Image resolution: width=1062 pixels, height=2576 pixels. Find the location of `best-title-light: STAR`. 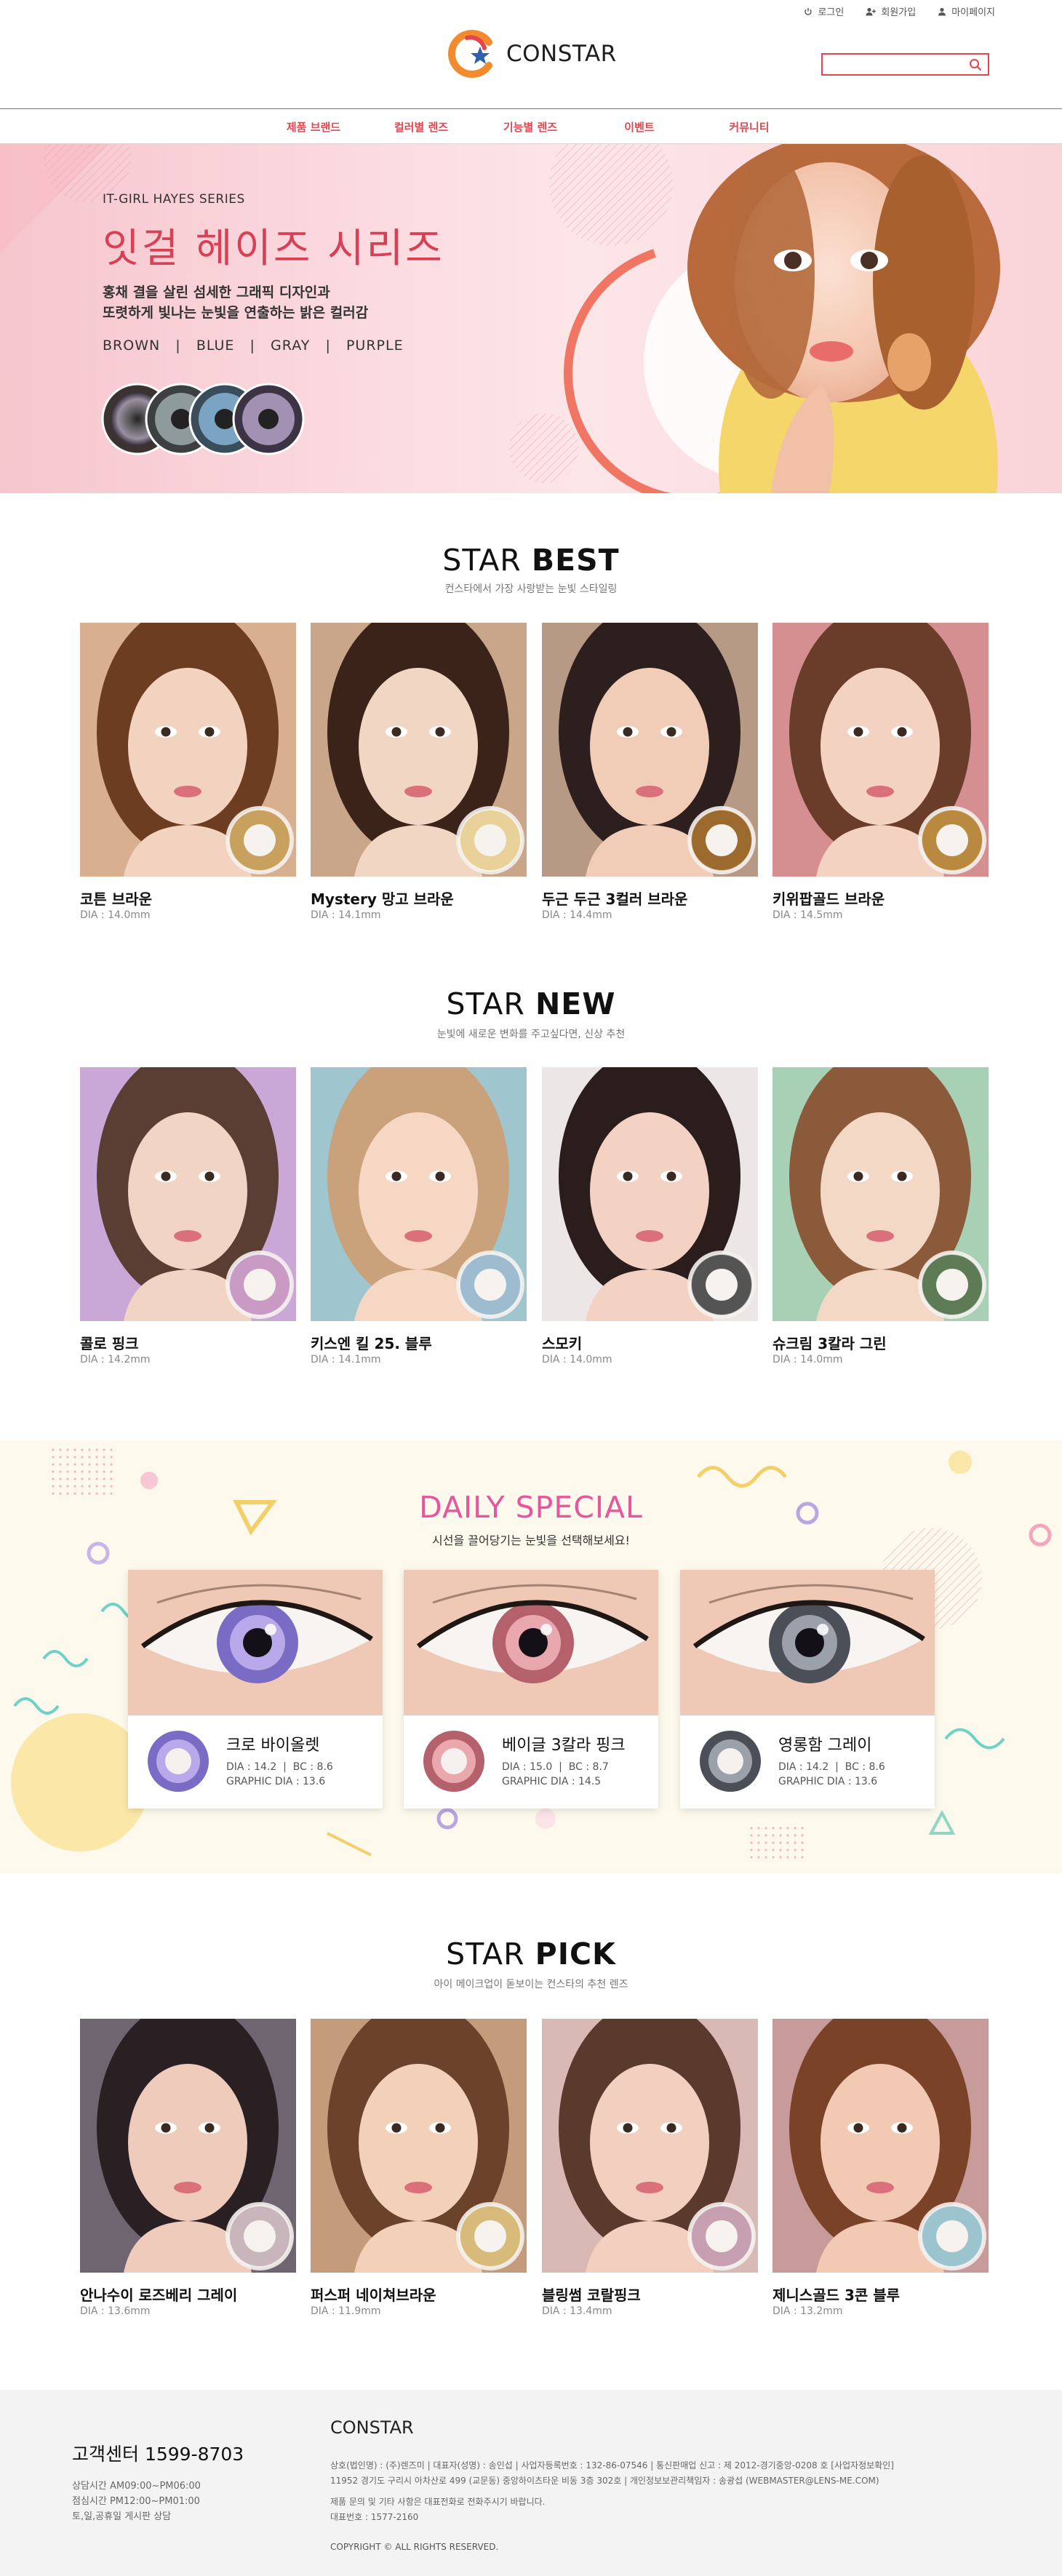

best-title-light: STAR is located at coordinates (487, 560).